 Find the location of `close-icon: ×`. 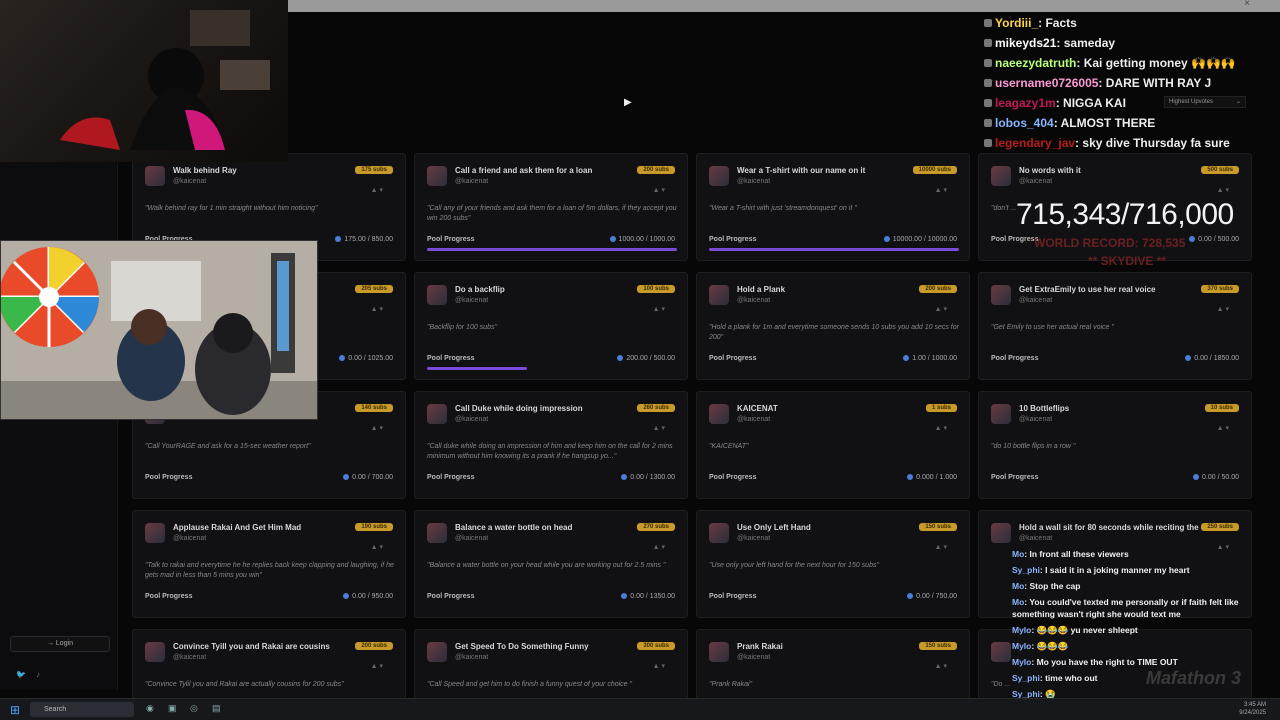

close-icon: × is located at coordinates (1247, 4).